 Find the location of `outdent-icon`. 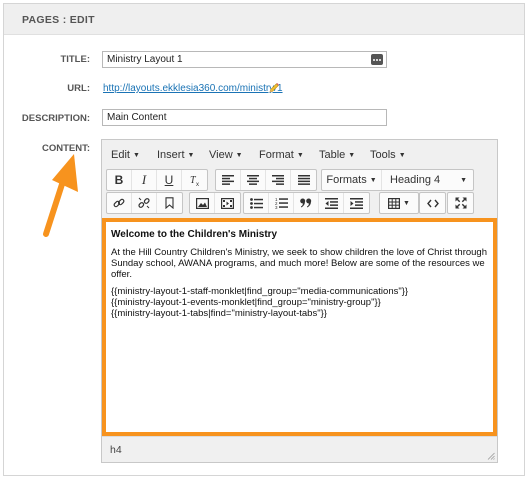

outdent-icon is located at coordinates (331, 203).